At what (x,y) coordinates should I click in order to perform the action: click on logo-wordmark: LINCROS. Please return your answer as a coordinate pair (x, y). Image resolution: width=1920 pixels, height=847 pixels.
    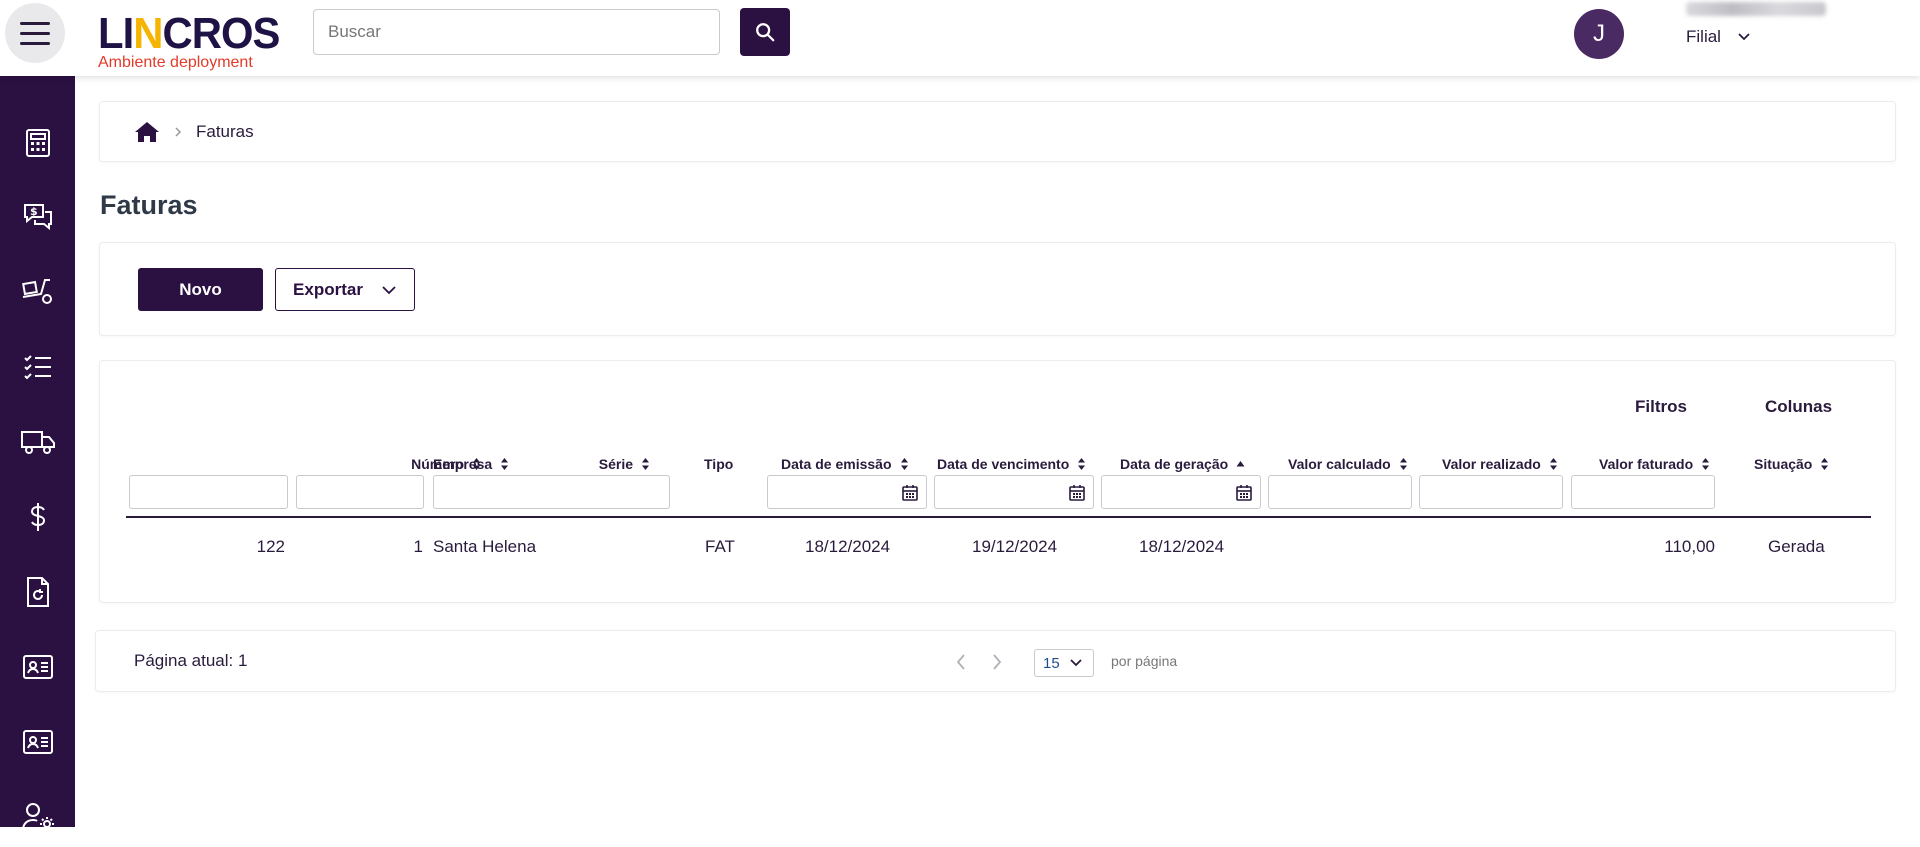
    Looking at the image, I should click on (189, 33).